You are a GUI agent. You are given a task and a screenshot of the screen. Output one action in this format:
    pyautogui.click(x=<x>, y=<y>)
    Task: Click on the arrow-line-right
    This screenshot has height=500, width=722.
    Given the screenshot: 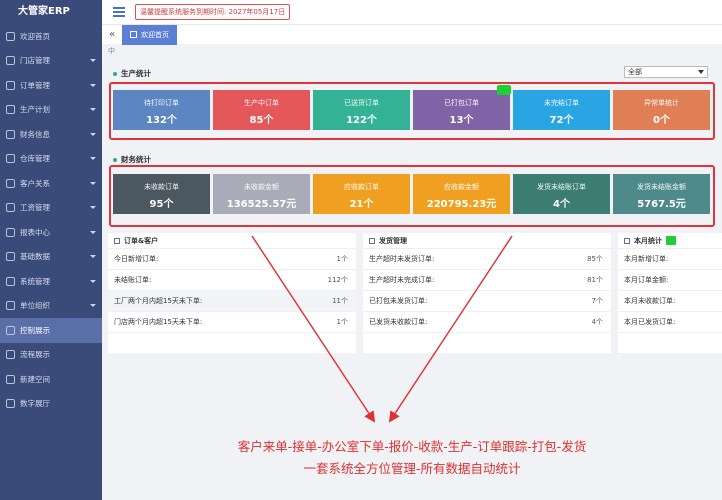 What is the action you would take?
    pyautogui.click(x=450, y=329)
    